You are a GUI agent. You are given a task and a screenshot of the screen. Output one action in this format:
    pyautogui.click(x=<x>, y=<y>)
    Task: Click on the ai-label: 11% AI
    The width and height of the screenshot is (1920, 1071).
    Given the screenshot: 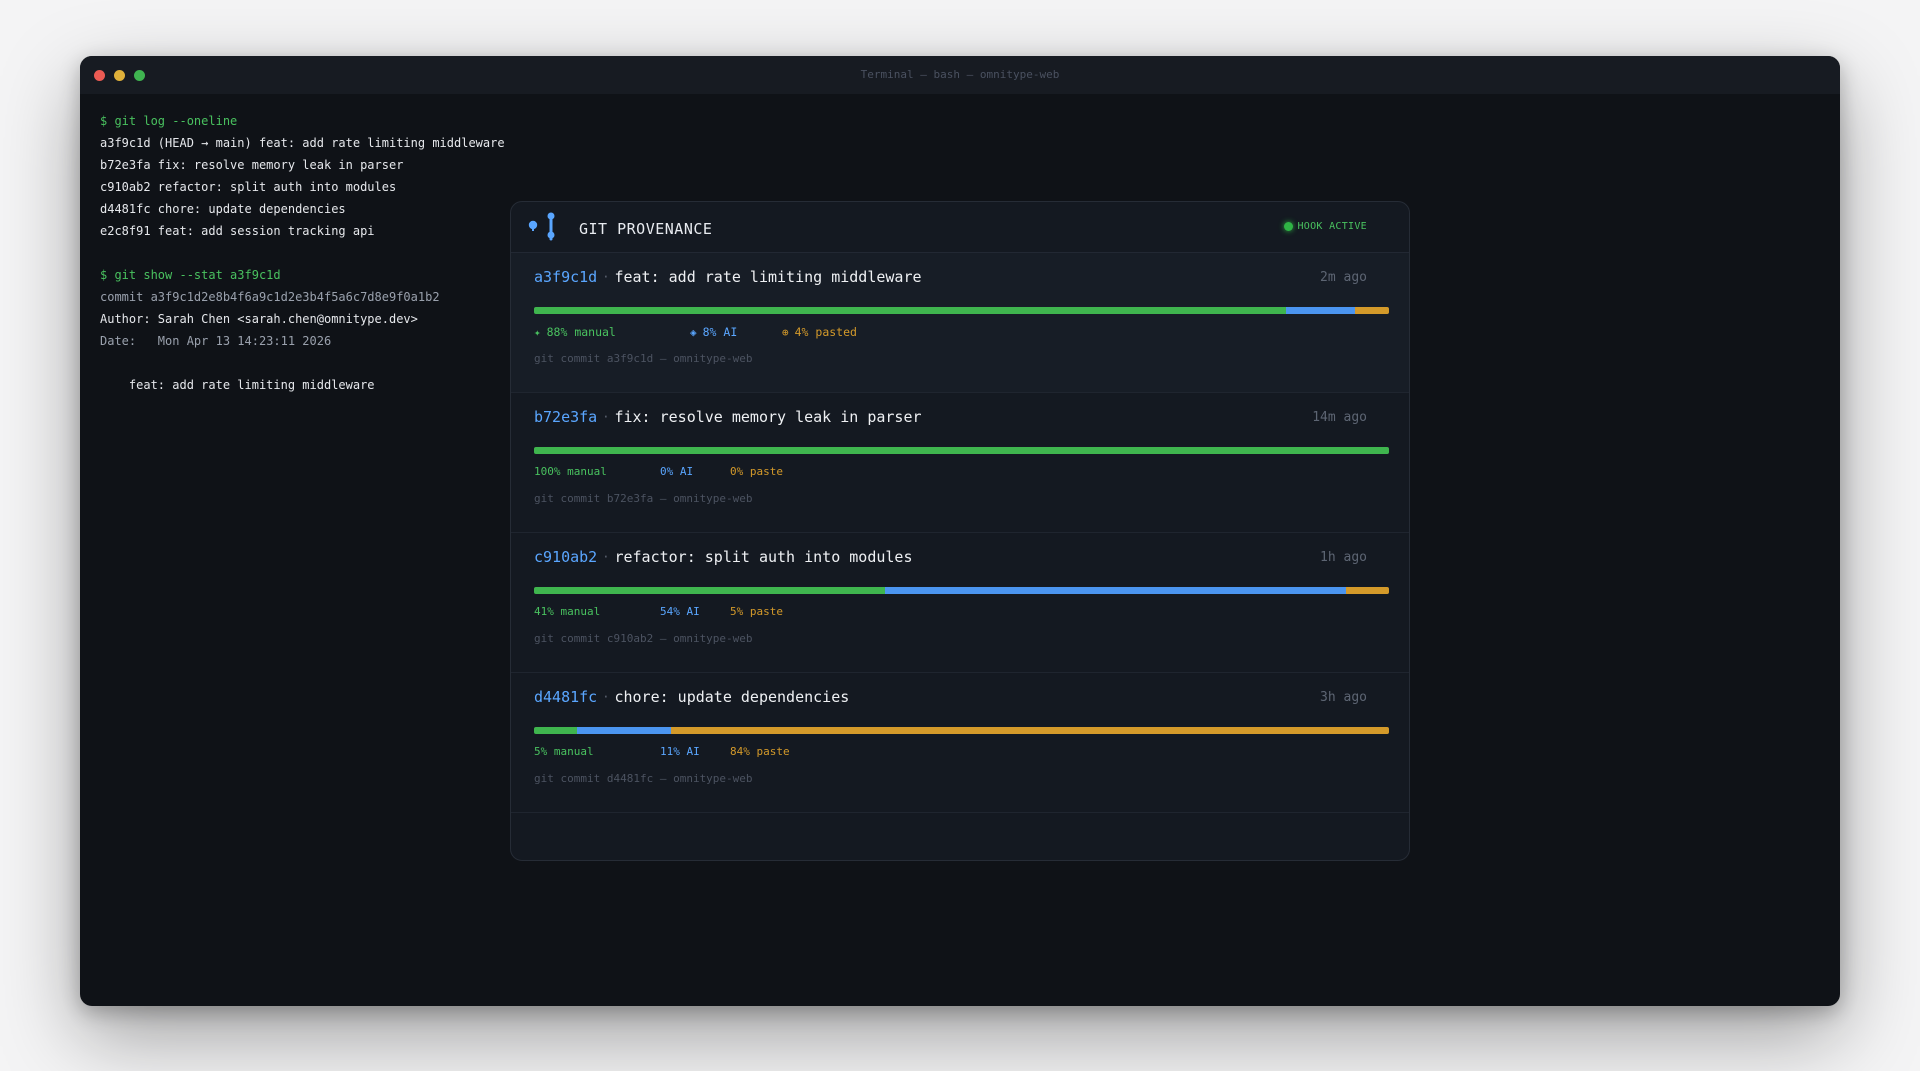 What is the action you would take?
    pyautogui.click(x=680, y=751)
    